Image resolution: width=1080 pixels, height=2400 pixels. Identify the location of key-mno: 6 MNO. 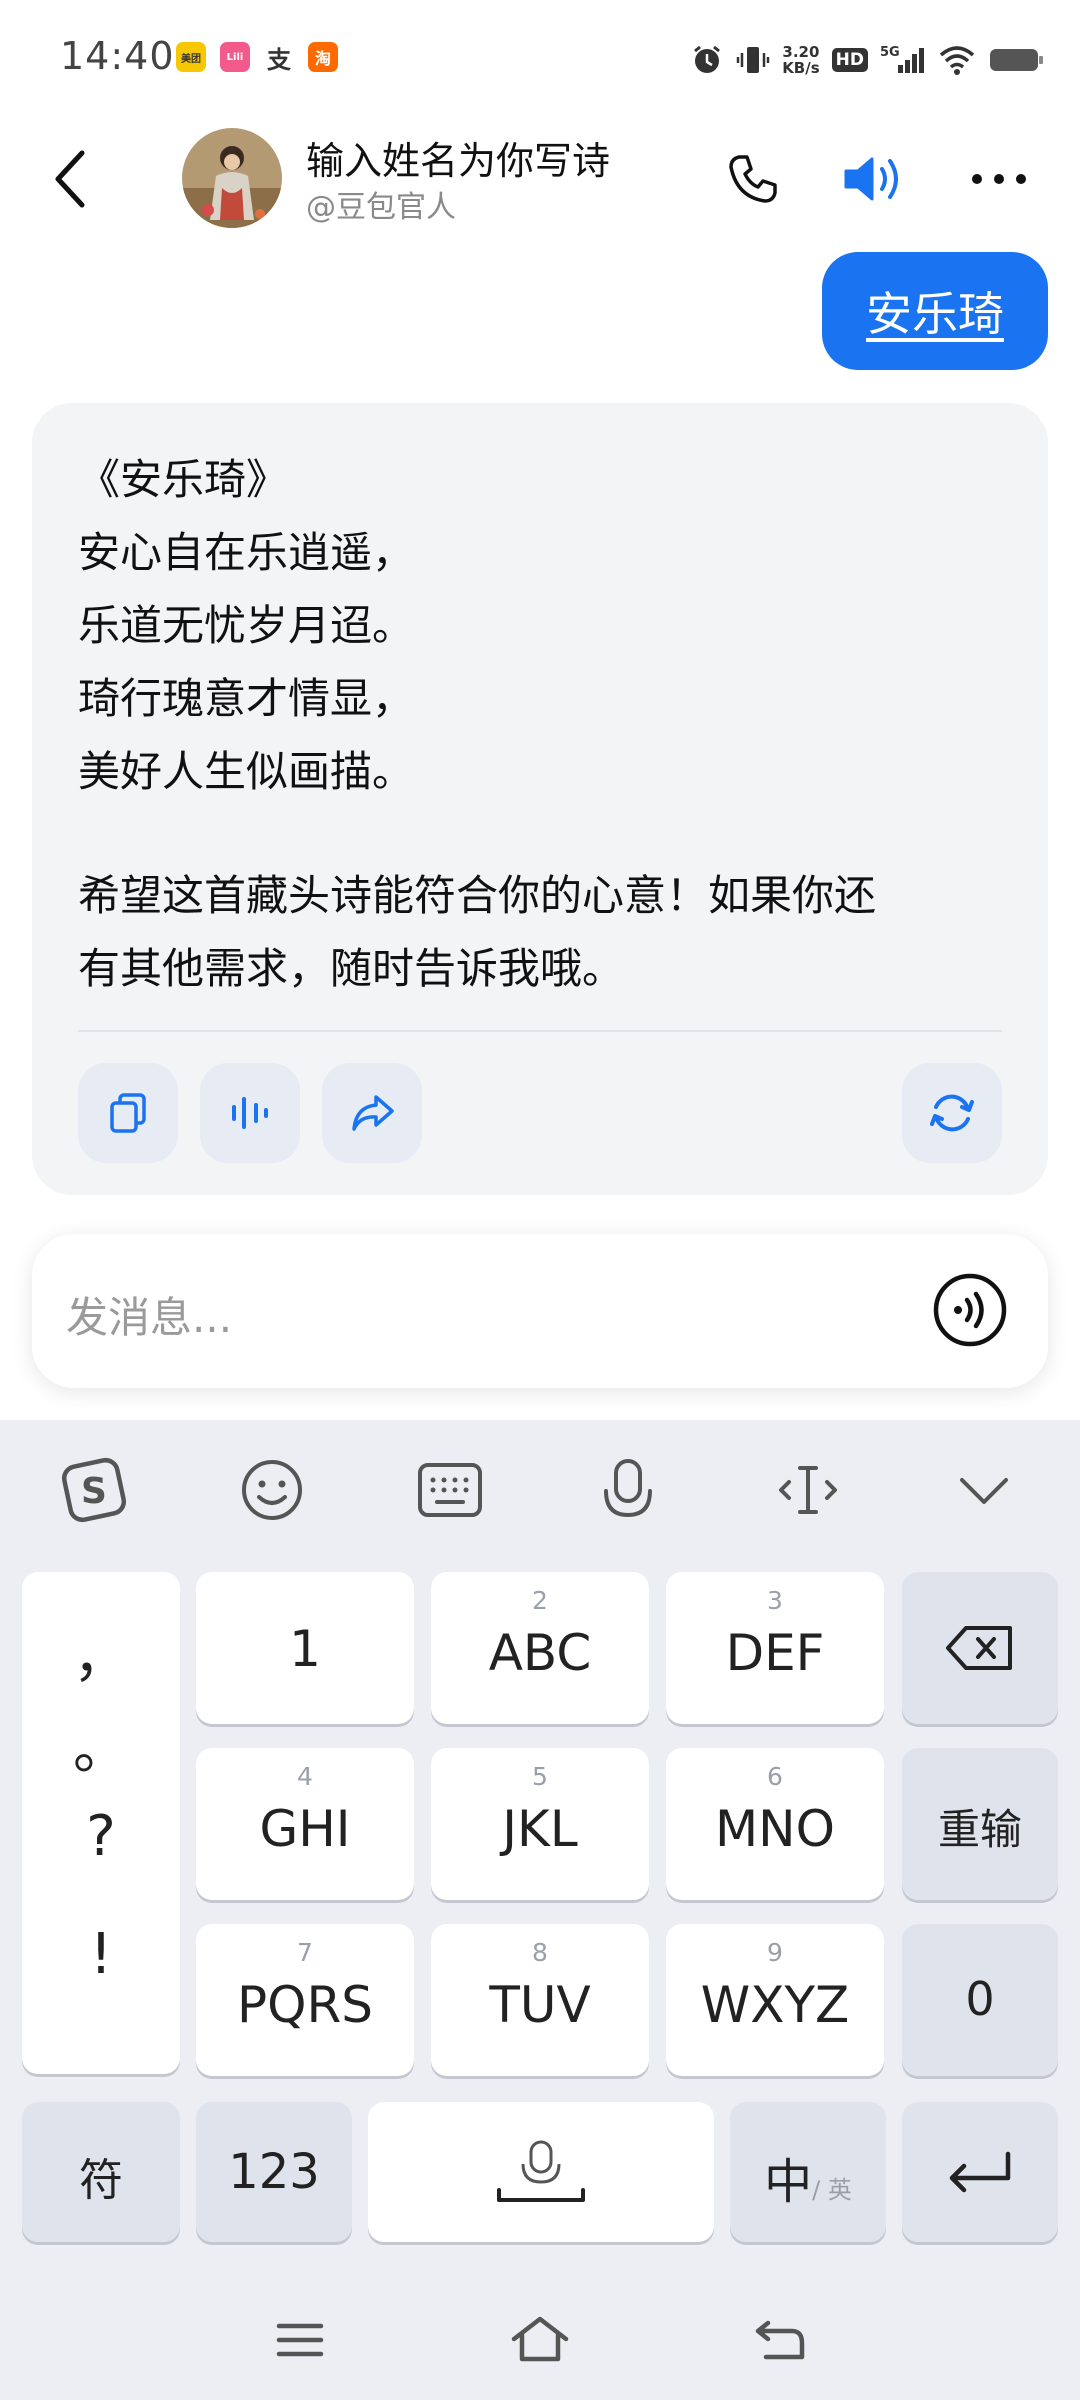
(775, 1824).